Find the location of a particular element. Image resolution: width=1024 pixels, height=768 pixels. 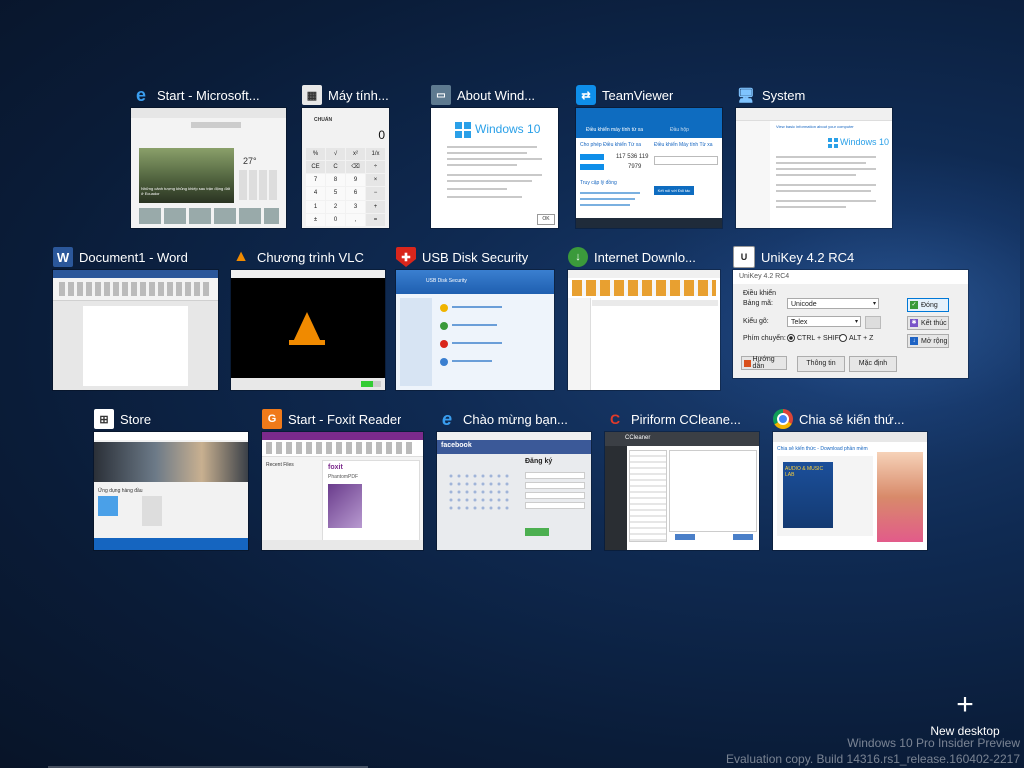

close-button: ✓ Đóng is located at coordinates (928, 305).